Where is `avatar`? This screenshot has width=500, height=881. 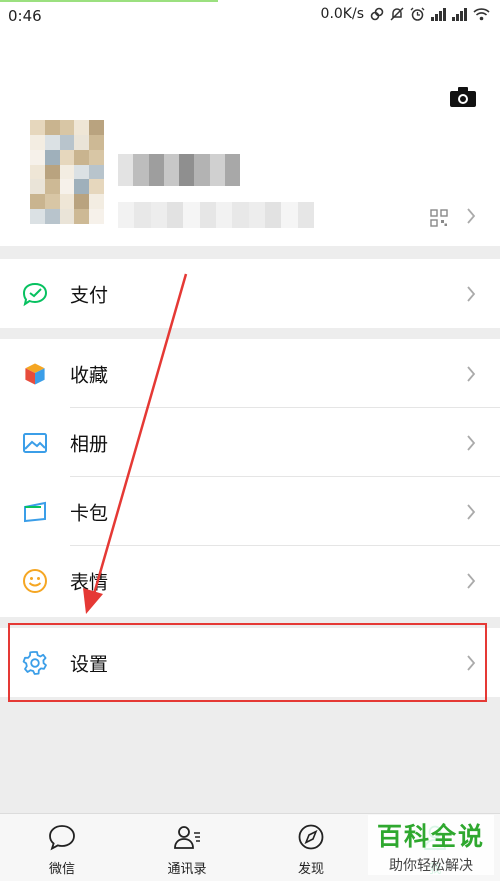 avatar is located at coordinates (67, 172).